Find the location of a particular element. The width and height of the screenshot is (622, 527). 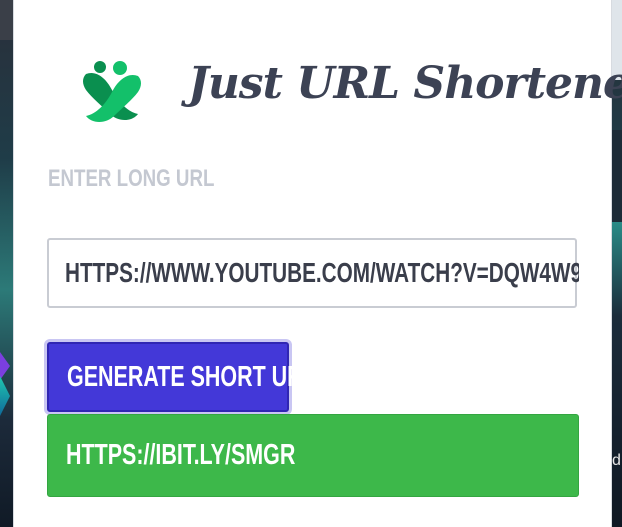

generate-short-url-label: GENERATE SHORT URL is located at coordinates (191, 376).